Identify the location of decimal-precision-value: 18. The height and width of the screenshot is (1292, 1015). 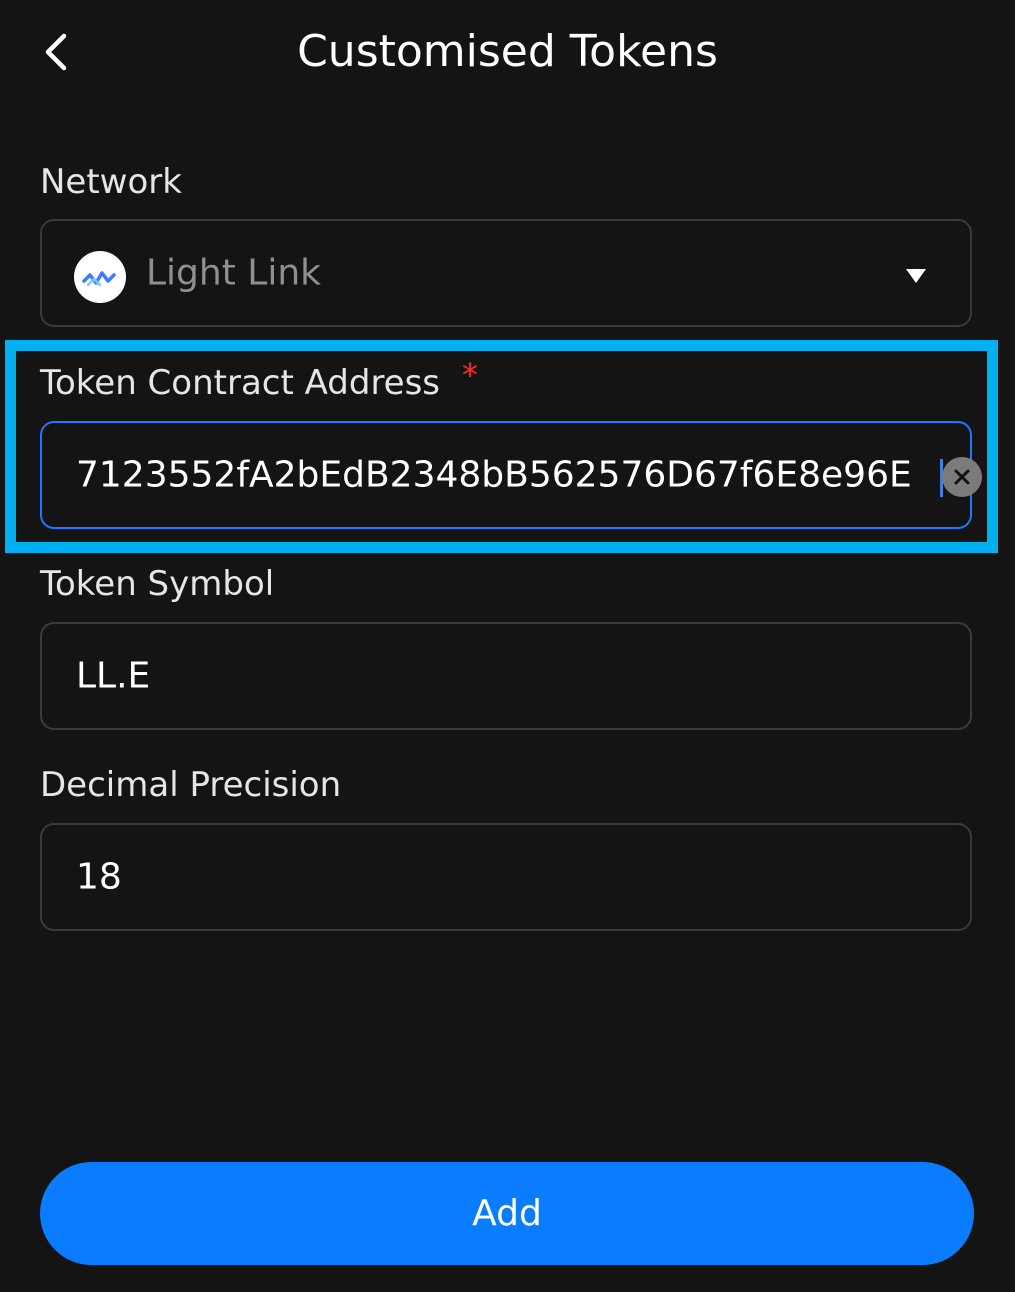
(99, 877).